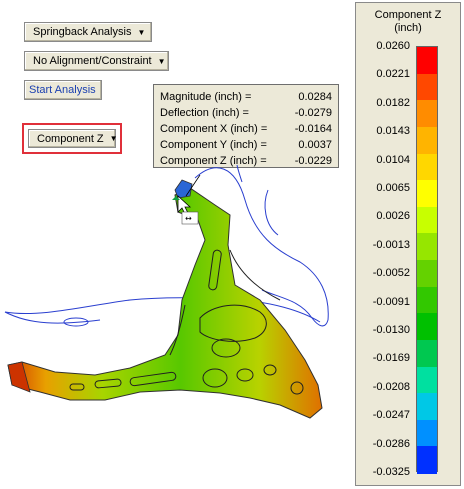  Describe the element at coordinates (408, 28) in the screenshot. I see `legend-unit: (inch)` at that location.